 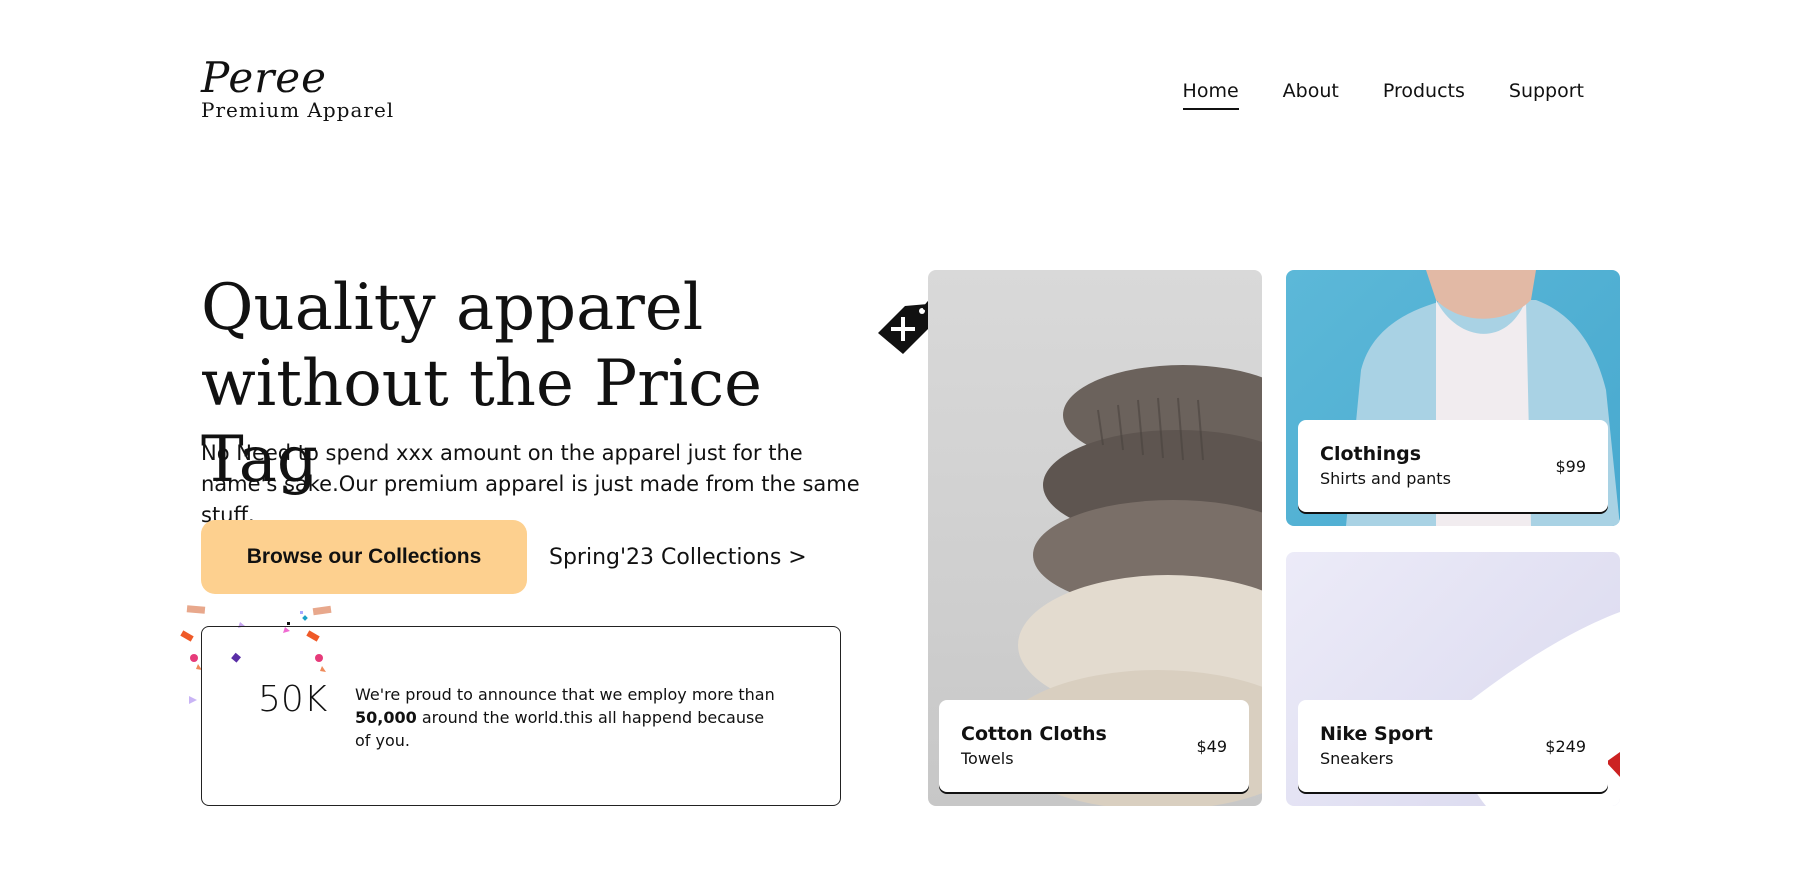 I want to click on nav-home: Home, so click(x=1210, y=95).